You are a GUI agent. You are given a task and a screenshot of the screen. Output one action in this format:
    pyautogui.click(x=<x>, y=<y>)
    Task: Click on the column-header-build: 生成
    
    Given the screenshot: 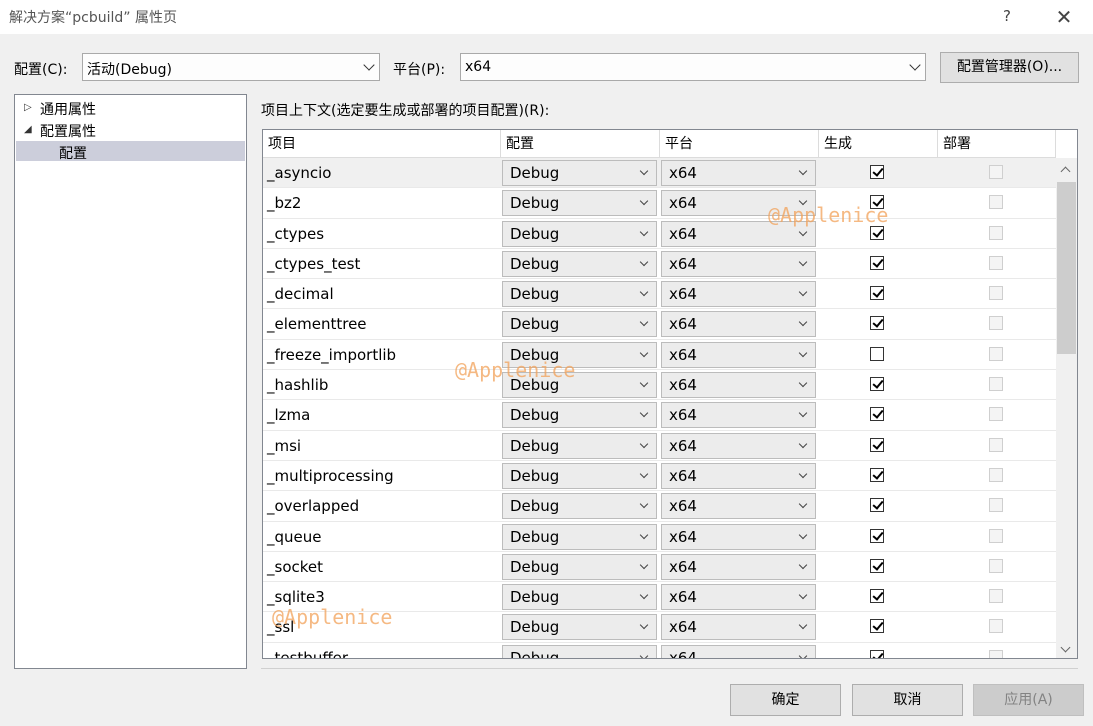 What is the action you would take?
    pyautogui.click(x=878, y=144)
    